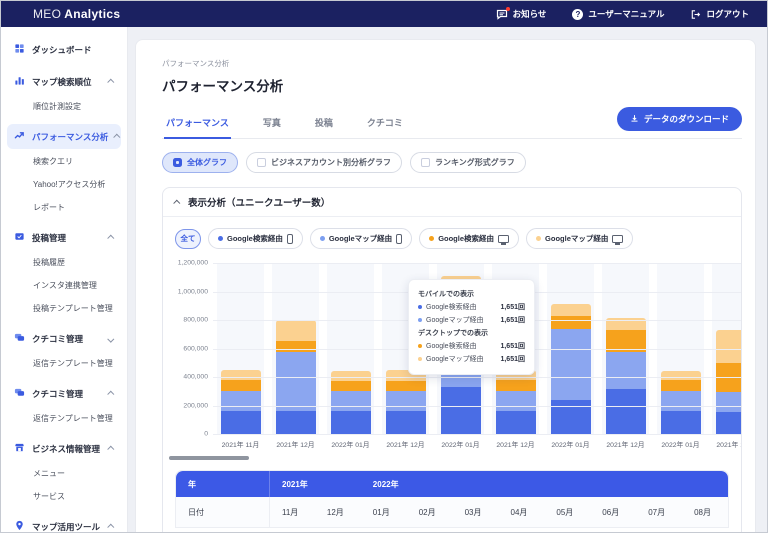 The height and width of the screenshot is (533, 768). Describe the element at coordinates (64, 106) in the screenshot. I see `sidebar-subitem: 順位計測設定` at that location.